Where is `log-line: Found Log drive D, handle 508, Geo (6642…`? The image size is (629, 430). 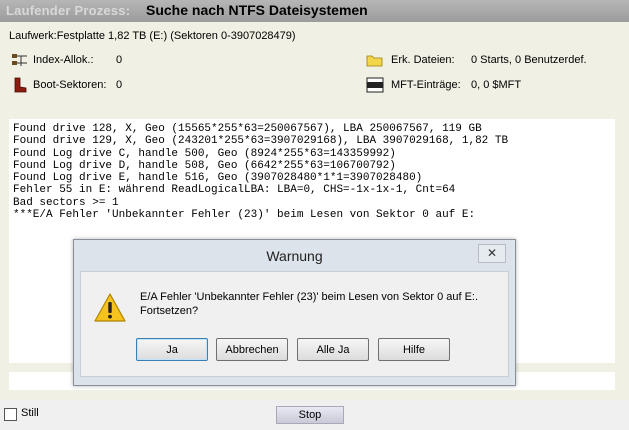
log-line: Found Log drive D, handle 508, Geo (6642… is located at coordinates (204, 165).